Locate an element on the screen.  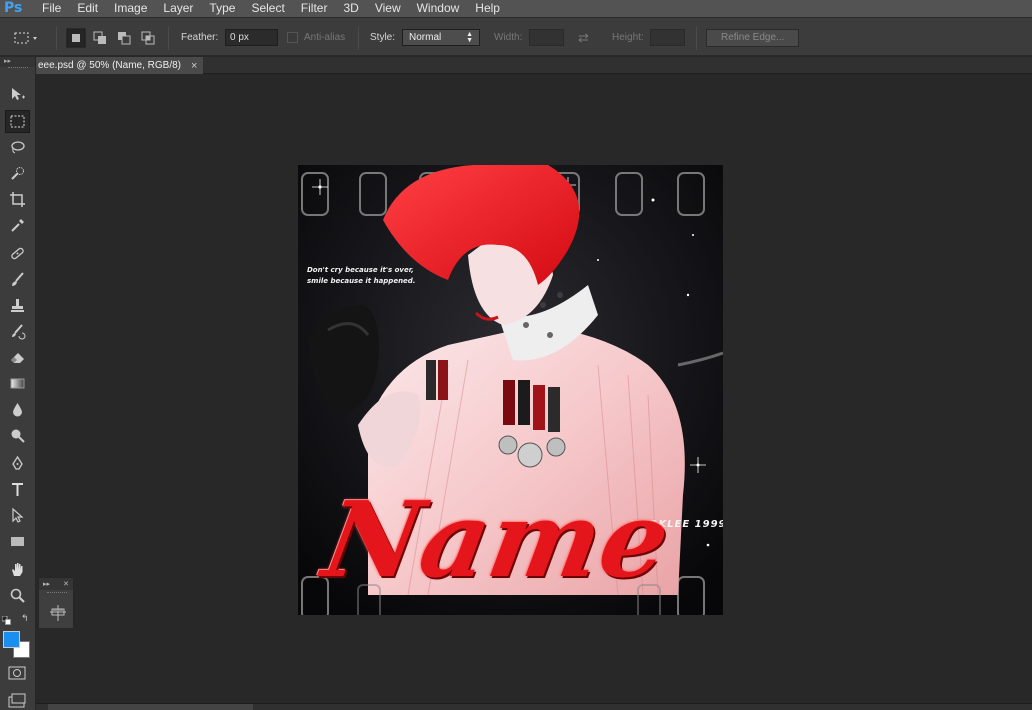
menu-layer: Layer is located at coordinates (178, 8).